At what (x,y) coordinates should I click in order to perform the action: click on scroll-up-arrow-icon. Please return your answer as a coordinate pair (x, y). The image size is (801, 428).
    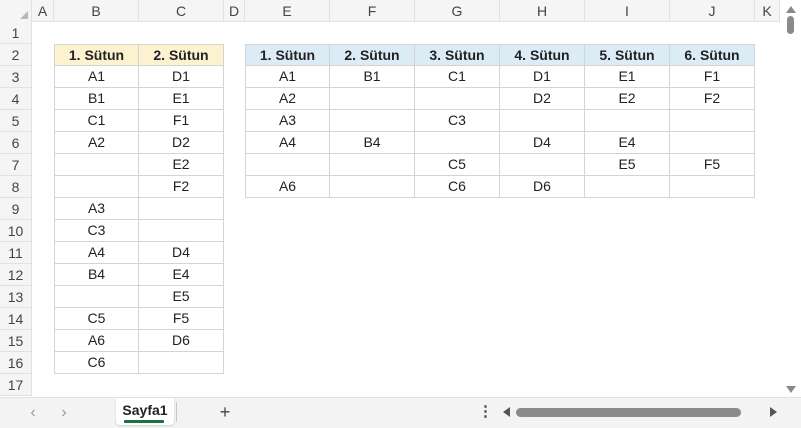
    Looking at the image, I should click on (791, 9).